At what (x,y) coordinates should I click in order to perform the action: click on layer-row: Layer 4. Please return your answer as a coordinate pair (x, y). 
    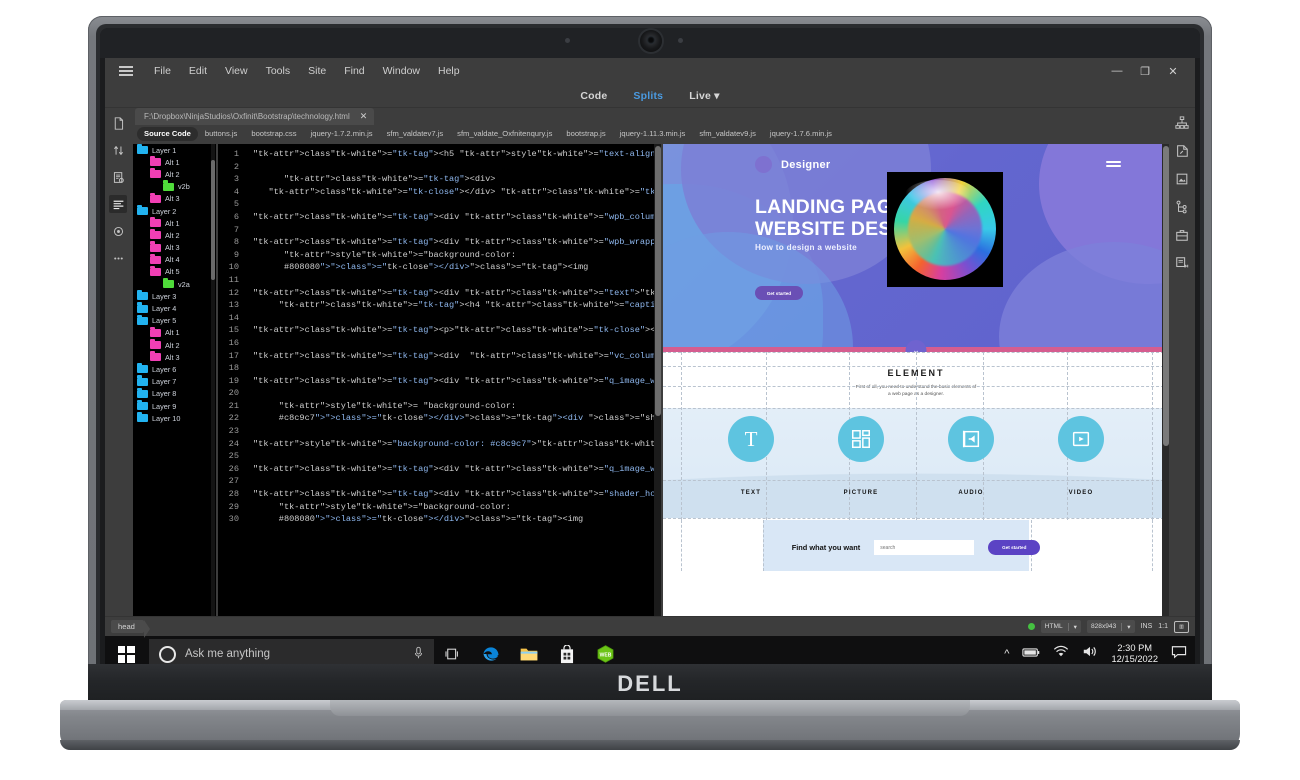
    Looking at the image, I should click on (174, 308).